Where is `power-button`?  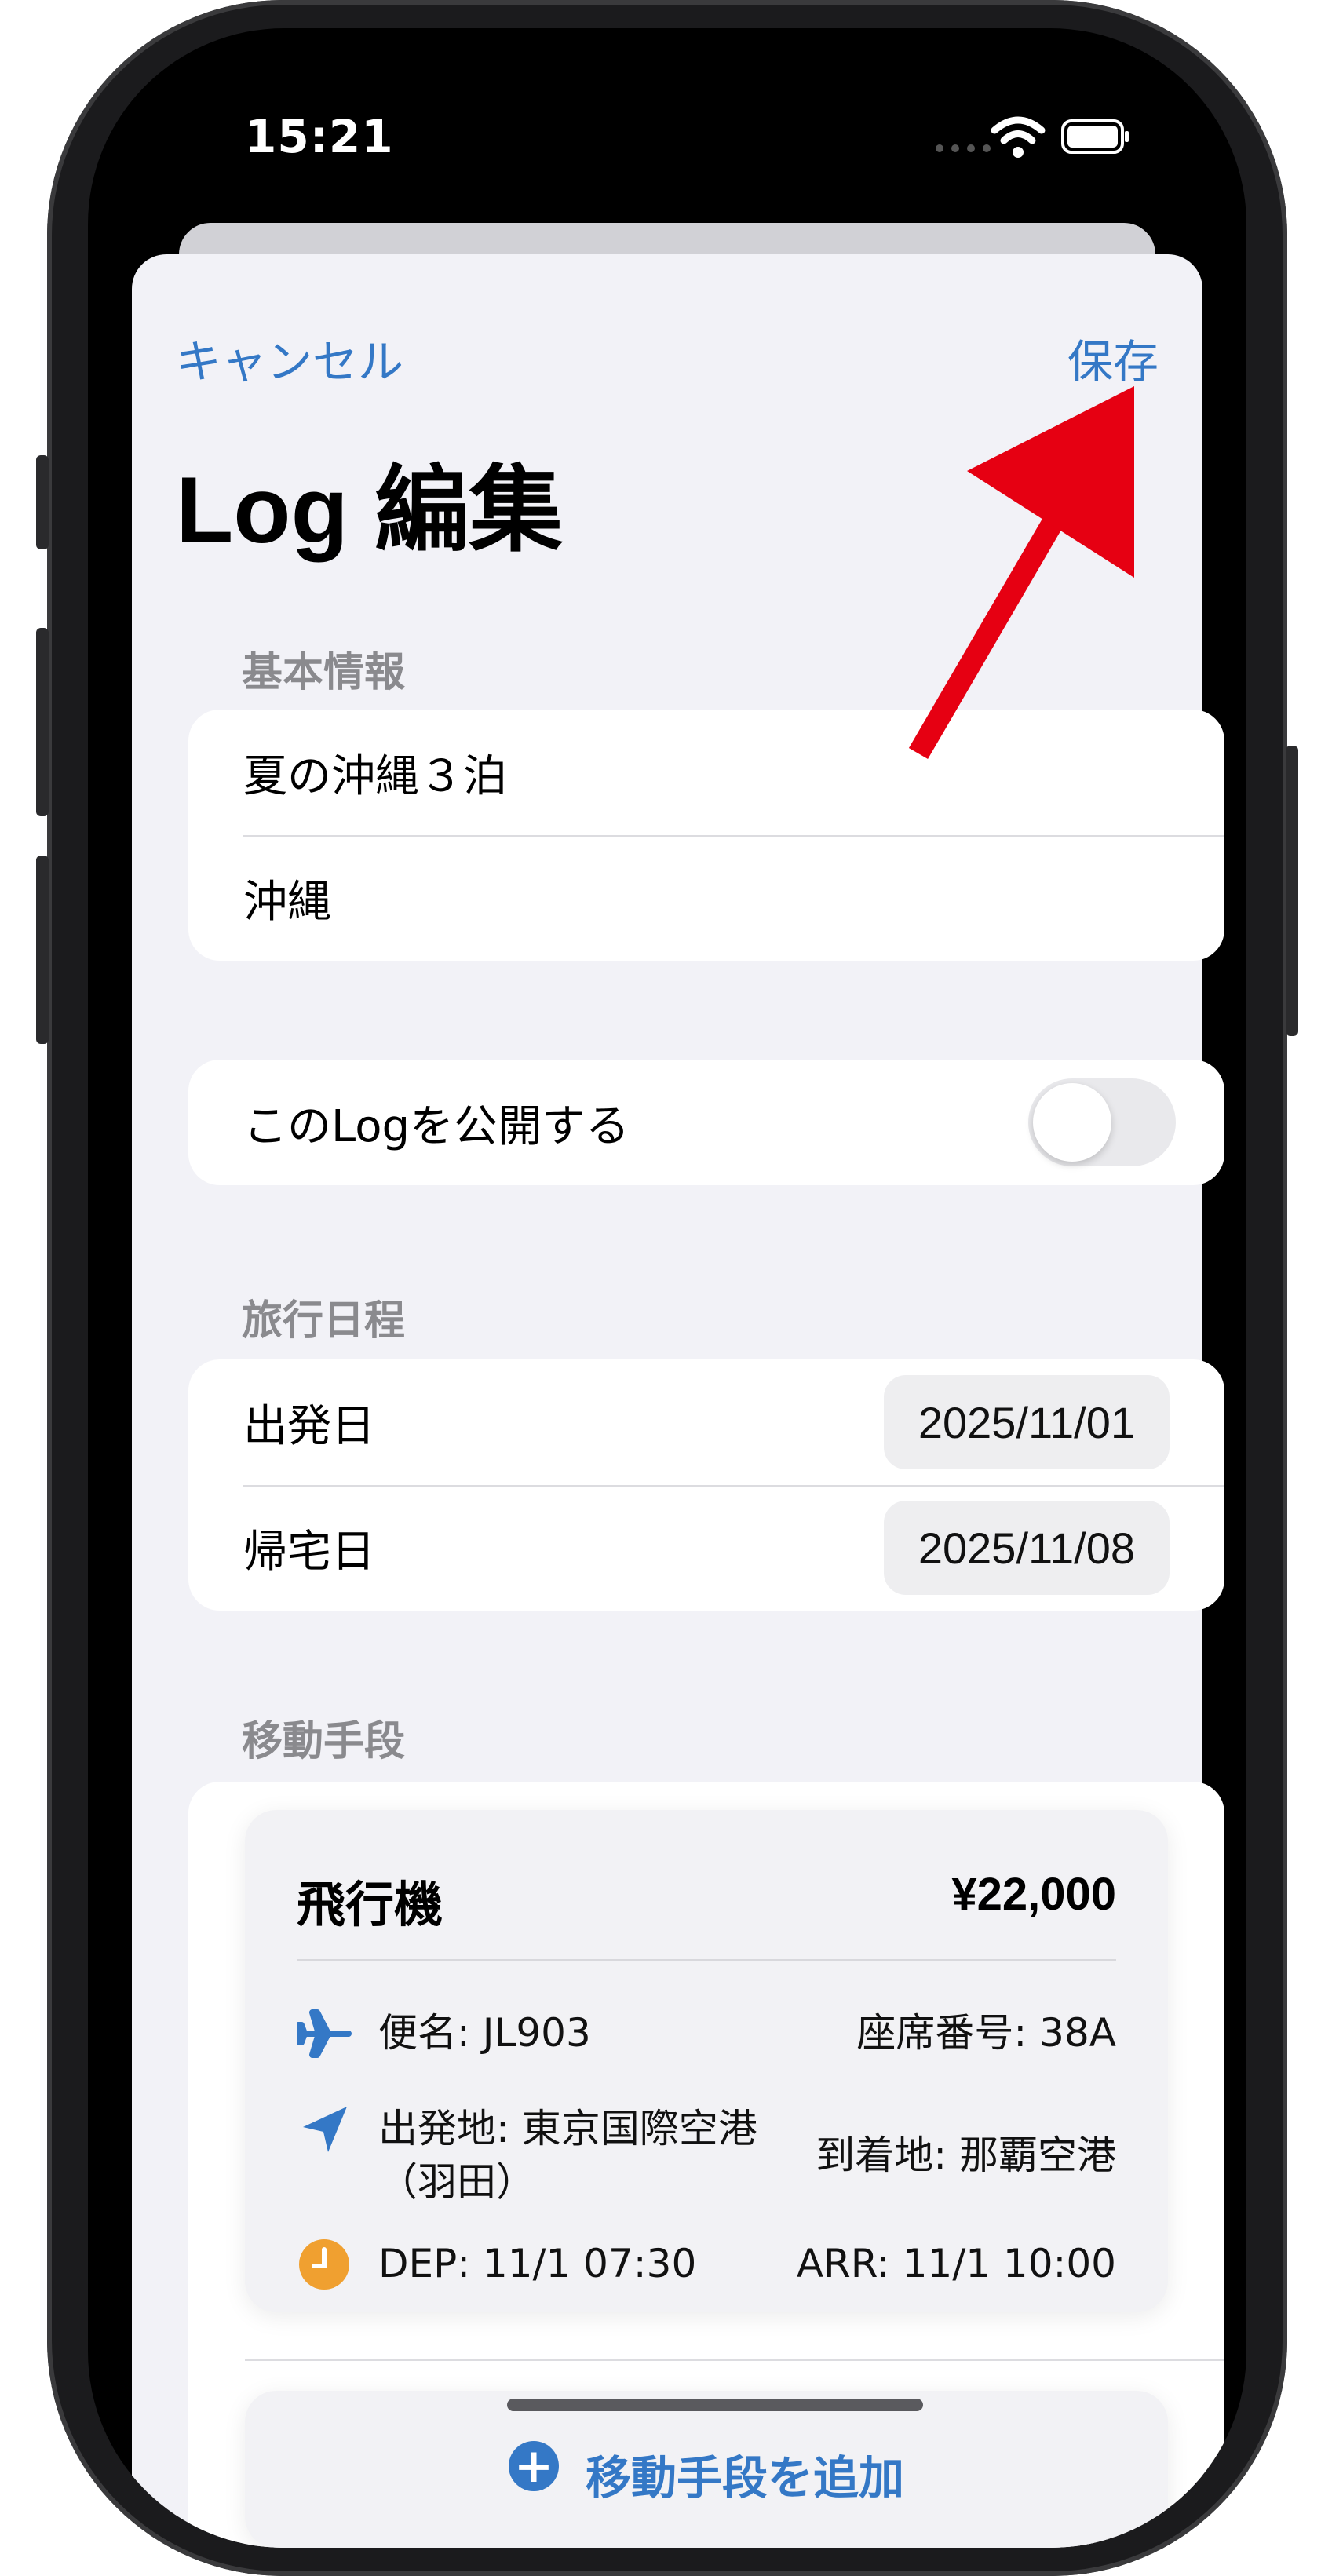
power-button is located at coordinates (1292, 891).